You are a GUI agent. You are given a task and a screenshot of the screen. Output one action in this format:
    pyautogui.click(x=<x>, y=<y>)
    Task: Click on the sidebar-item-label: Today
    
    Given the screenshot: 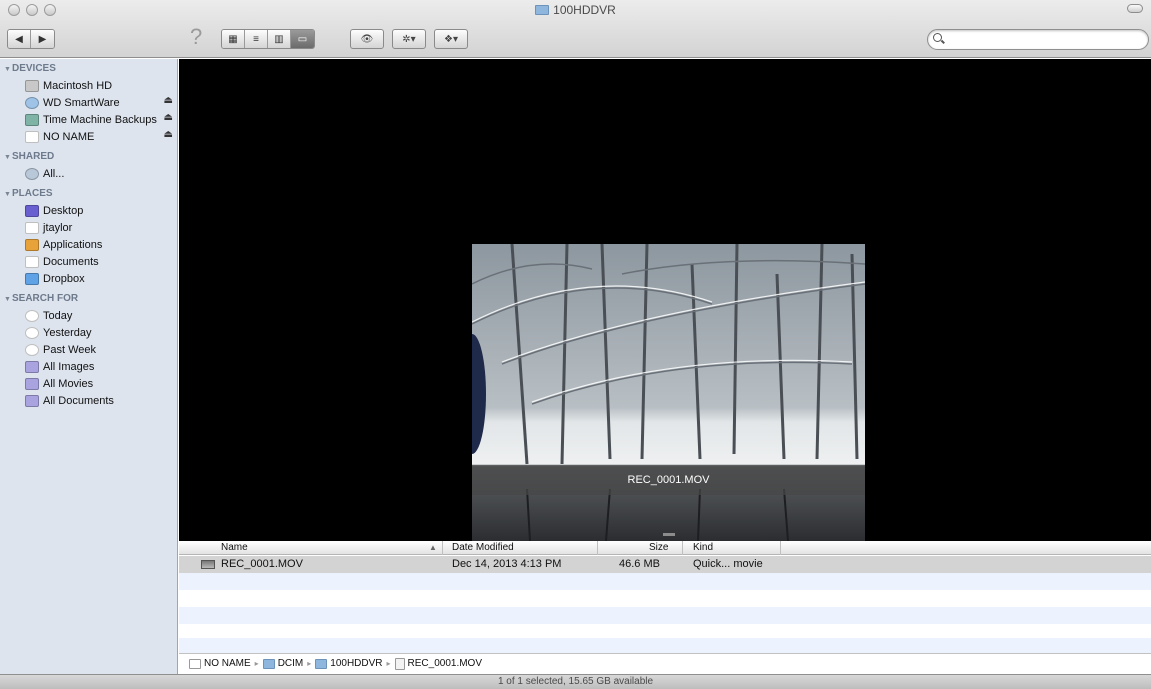 What is the action you would take?
    pyautogui.click(x=58, y=315)
    